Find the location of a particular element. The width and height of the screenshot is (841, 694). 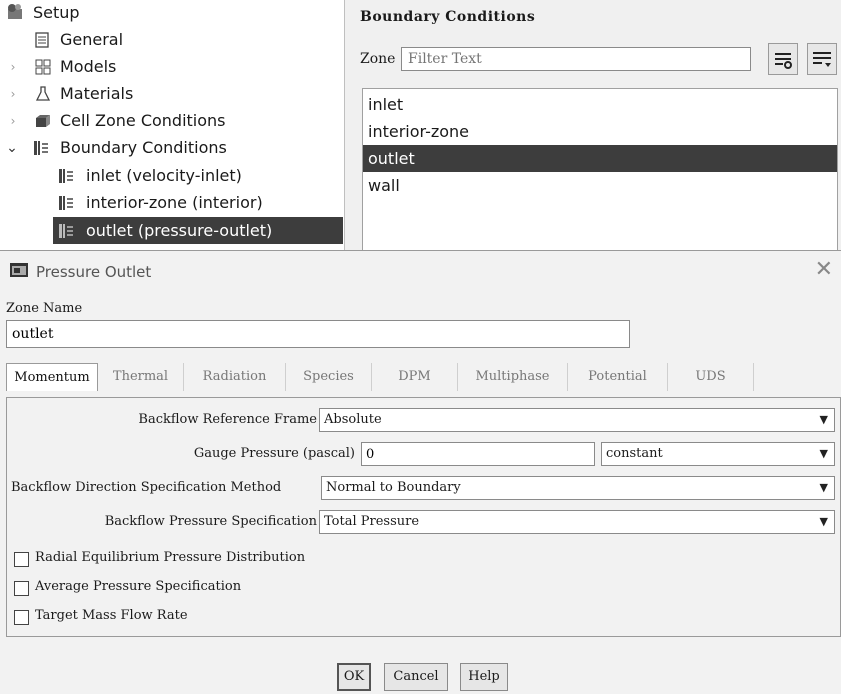

tree-item-cell-zone-conditions: › Cell Zone Conditions is located at coordinates (172, 121).